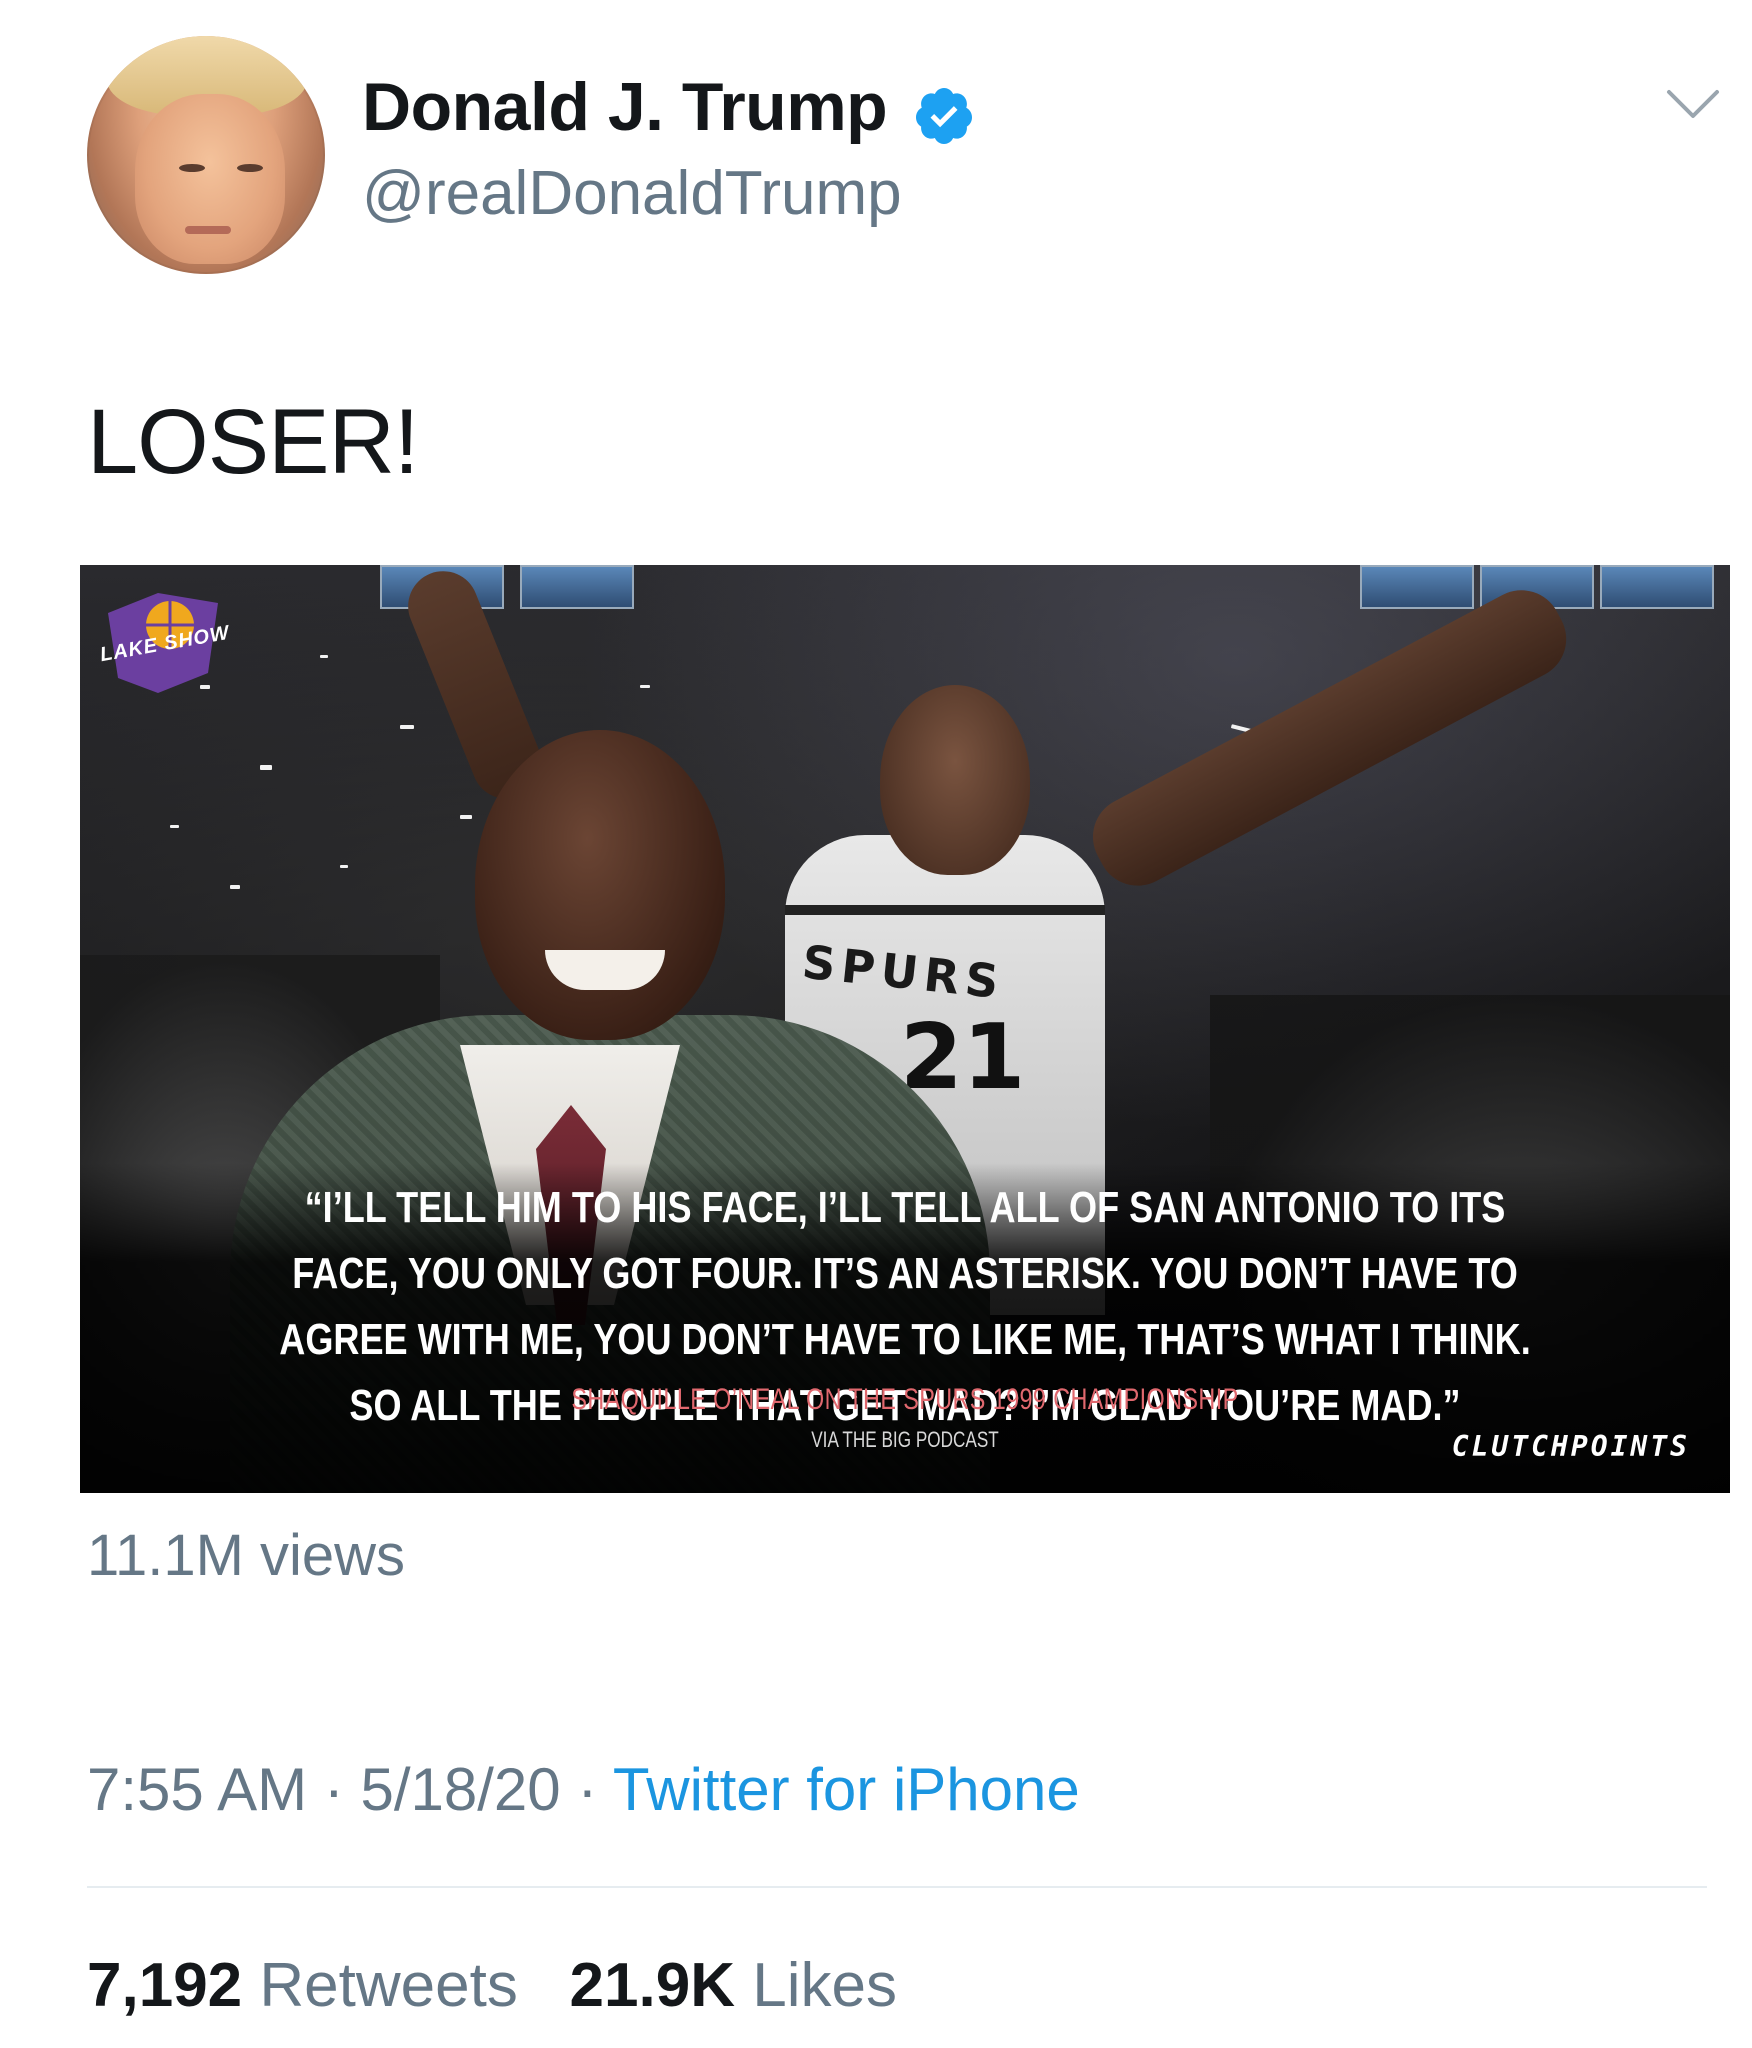 This screenshot has width=1752, height=2048. I want to click on user-handle: @realDonaldTrump, so click(632, 193).